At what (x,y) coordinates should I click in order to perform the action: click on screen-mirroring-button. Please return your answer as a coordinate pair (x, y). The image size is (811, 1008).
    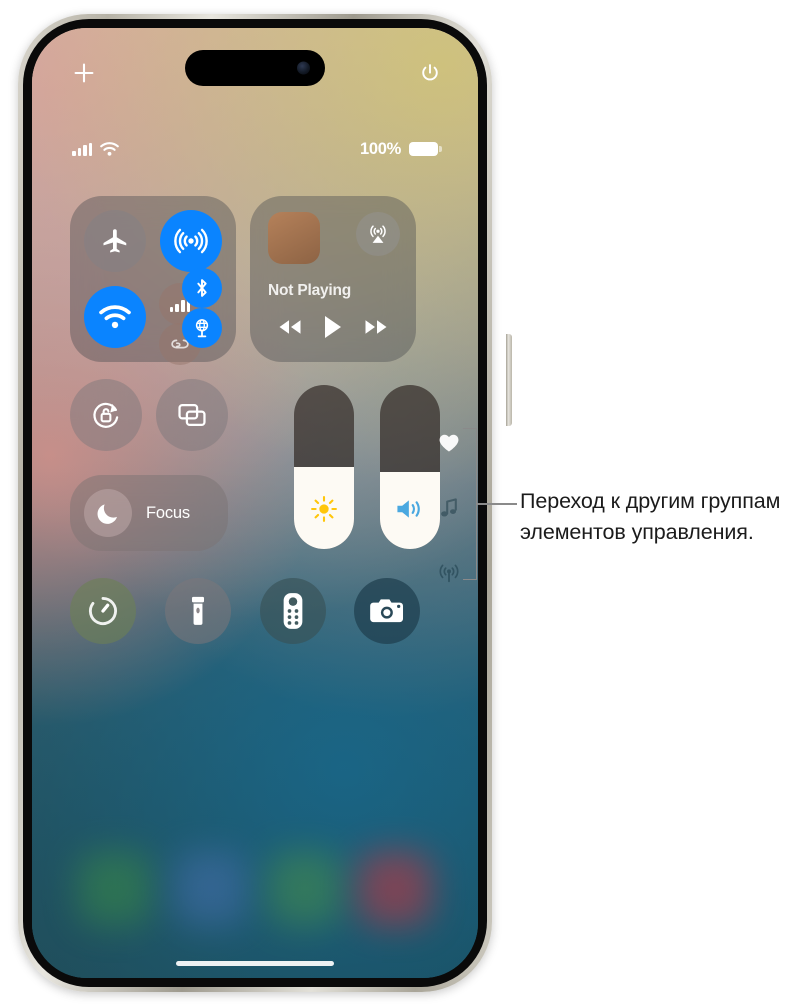
    Looking at the image, I should click on (192, 415).